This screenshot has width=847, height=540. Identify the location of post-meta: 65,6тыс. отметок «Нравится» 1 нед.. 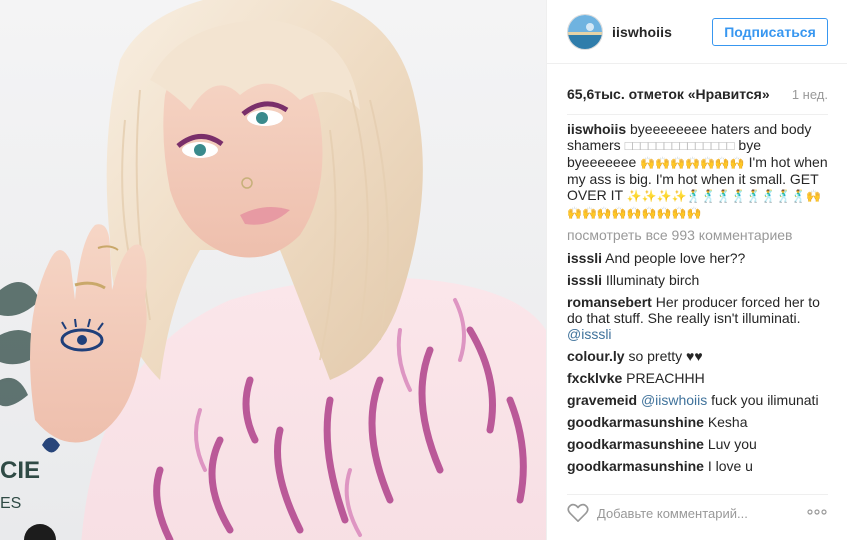
(697, 95).